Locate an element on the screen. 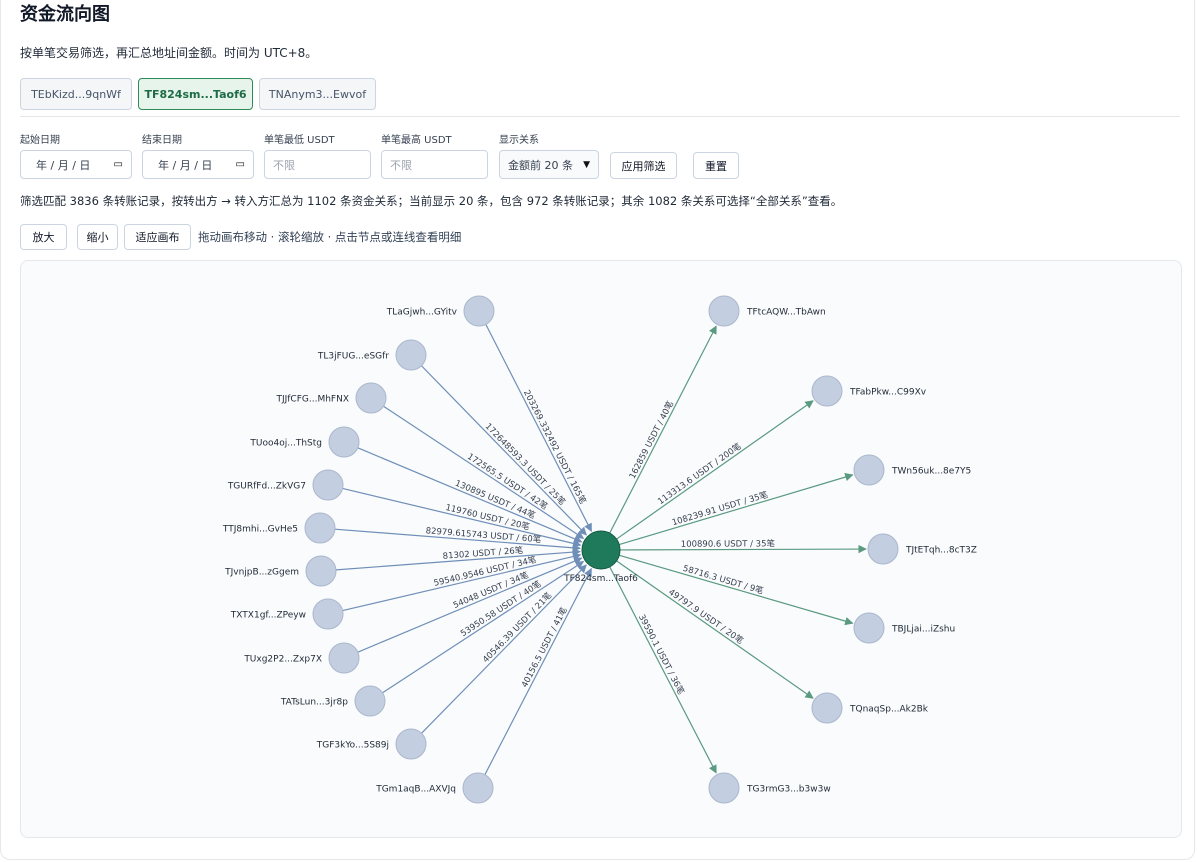  outflow-6-label: 49797.9 USDT / 20笔 is located at coordinates (705, 617).